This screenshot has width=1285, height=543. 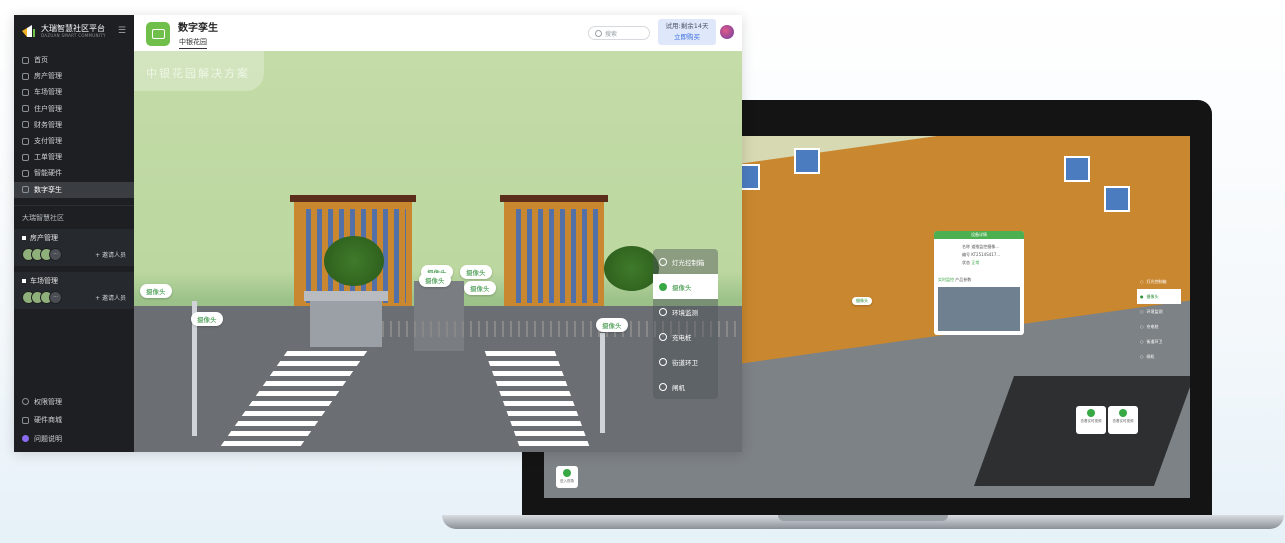 I want to click on twin-icon, so click(x=25, y=190).